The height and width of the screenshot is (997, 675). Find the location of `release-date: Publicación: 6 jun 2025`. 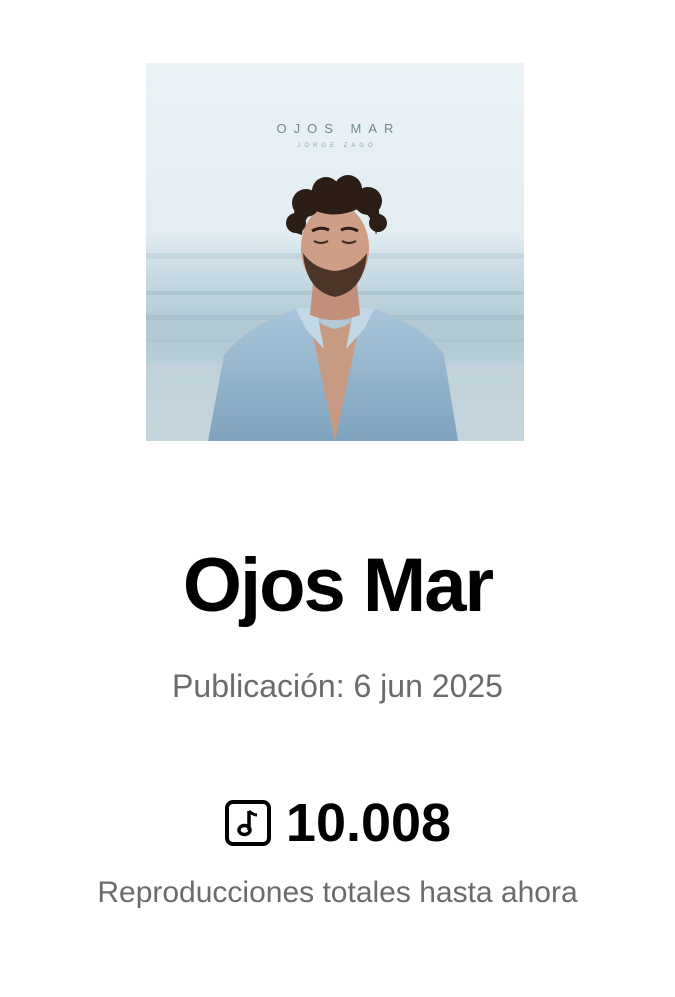

release-date: Publicación: 6 jun 2025 is located at coordinates (337, 686).